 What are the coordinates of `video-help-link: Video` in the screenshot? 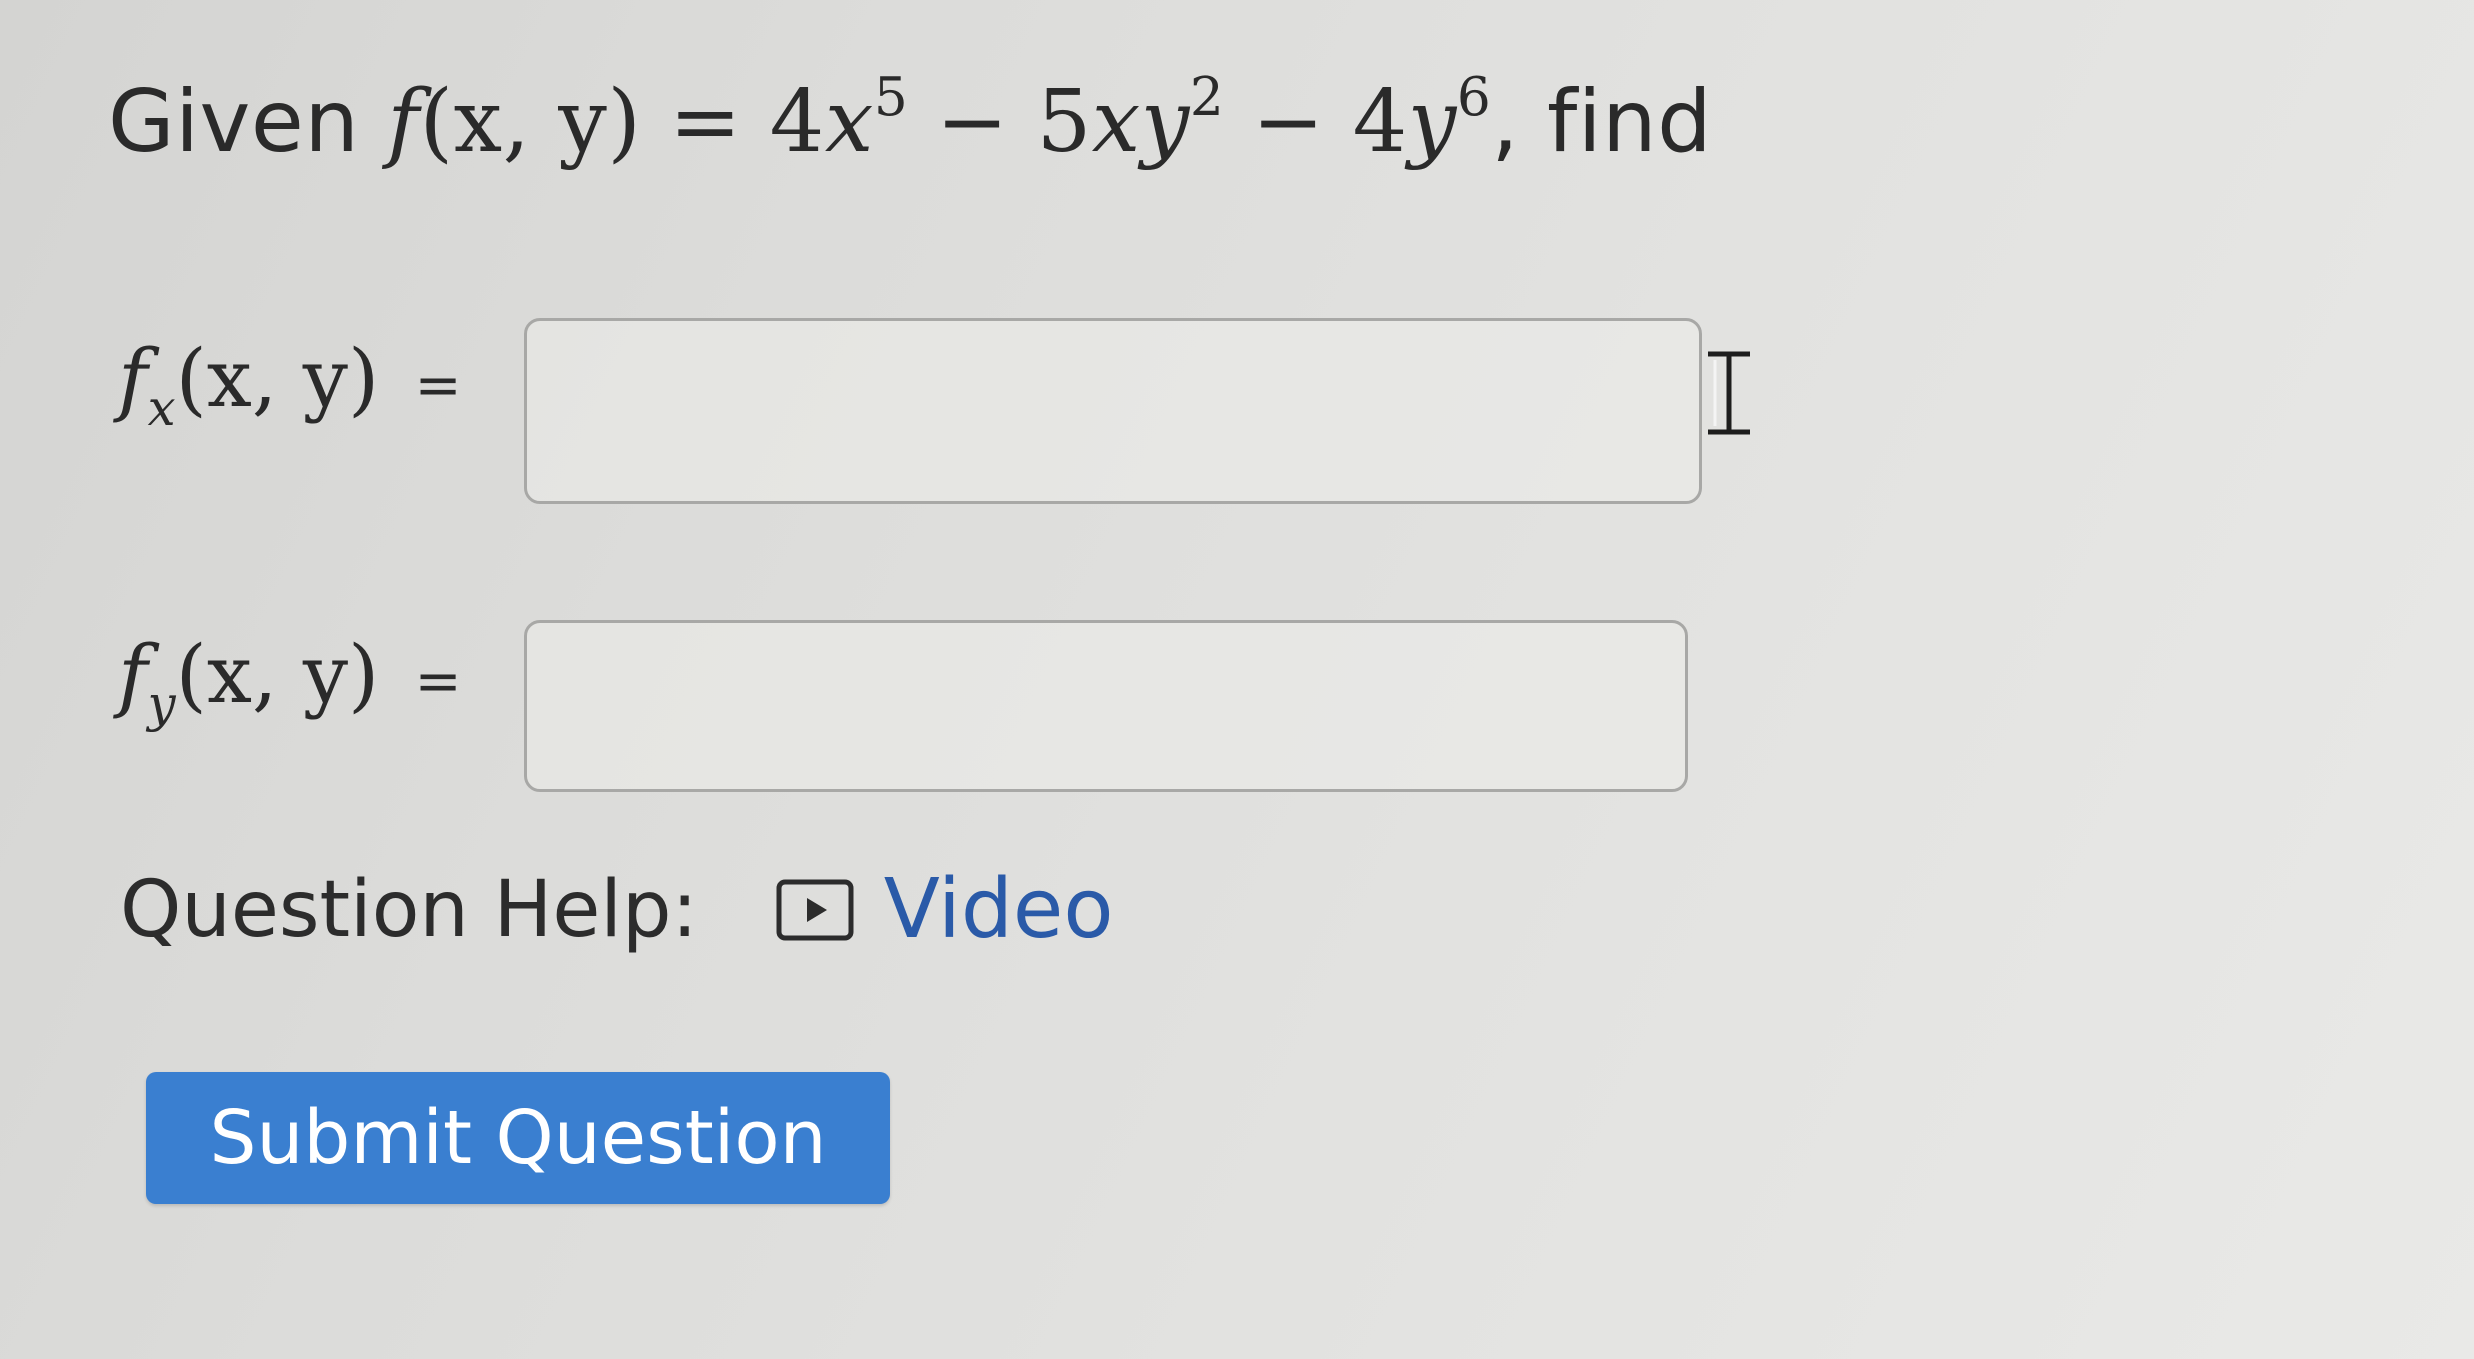 It's located at (945, 909).